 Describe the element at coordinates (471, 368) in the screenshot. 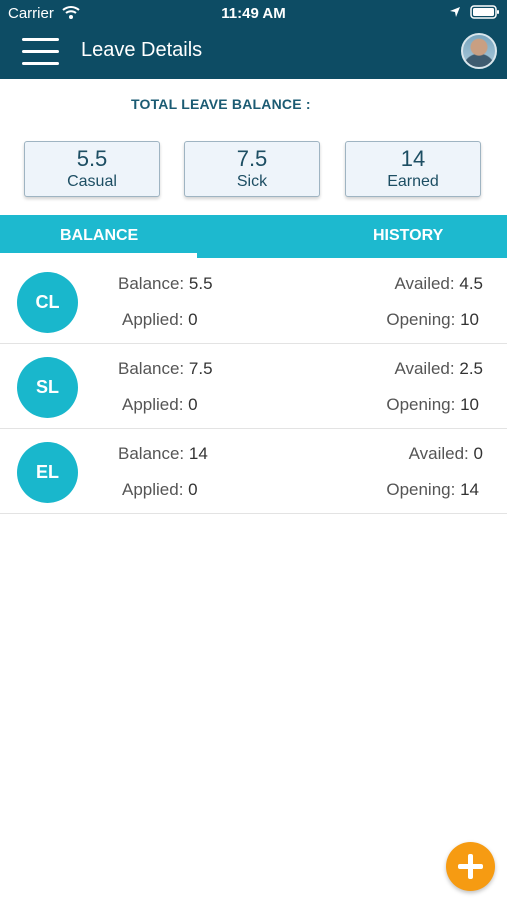

I see `availed-value: 2.5` at that location.